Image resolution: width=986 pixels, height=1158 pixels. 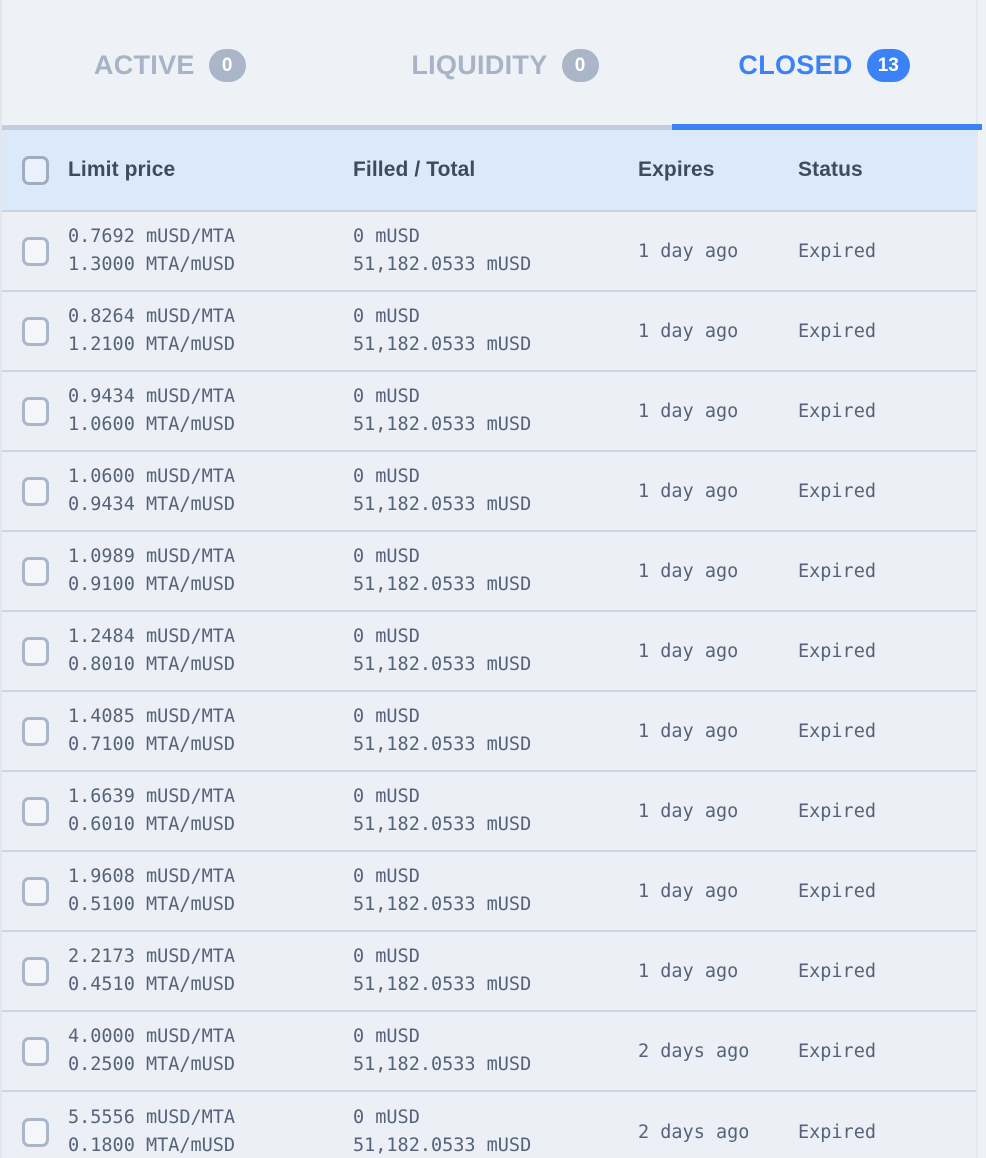 What do you see at coordinates (152, 636) in the screenshot?
I see `limit-price-primary: 1.2484 mUSD/MTA` at bounding box center [152, 636].